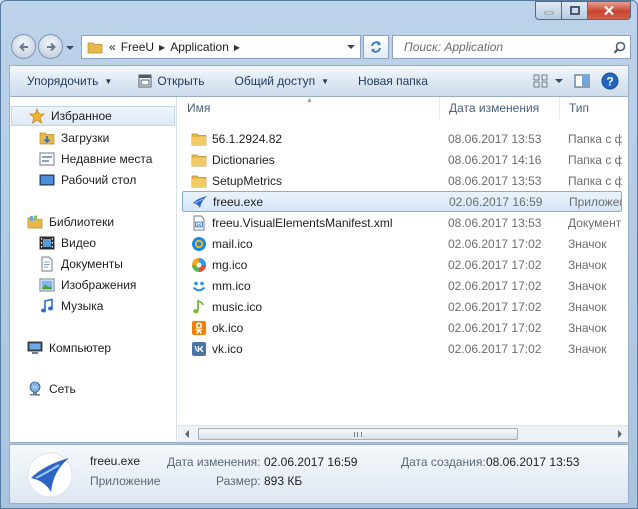 This screenshot has height=509, width=638. Describe the element at coordinates (227, 348) in the screenshot. I see `file-name: vk.ico` at that location.